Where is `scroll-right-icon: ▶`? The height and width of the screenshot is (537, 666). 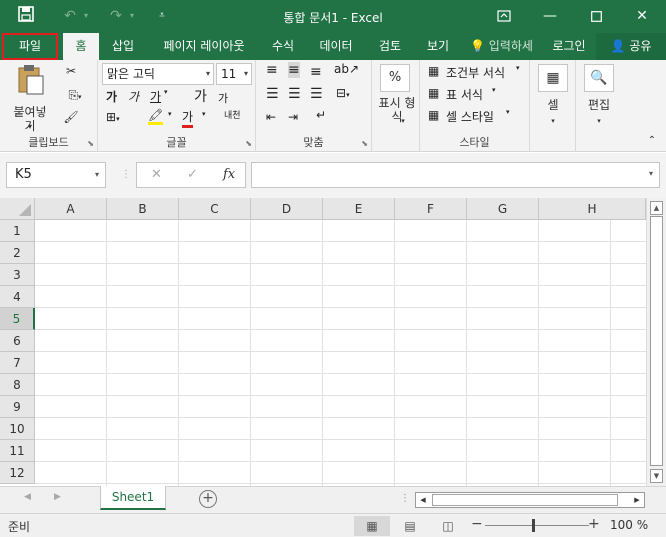
scroll-right-icon: ▶ is located at coordinates (637, 500).